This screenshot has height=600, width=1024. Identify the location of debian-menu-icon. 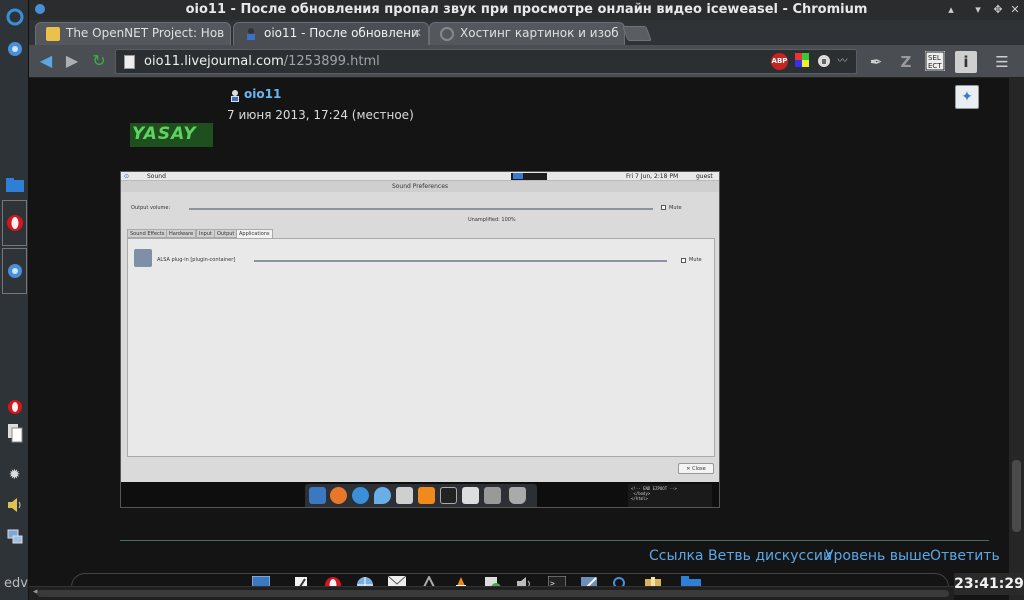
(14, 17).